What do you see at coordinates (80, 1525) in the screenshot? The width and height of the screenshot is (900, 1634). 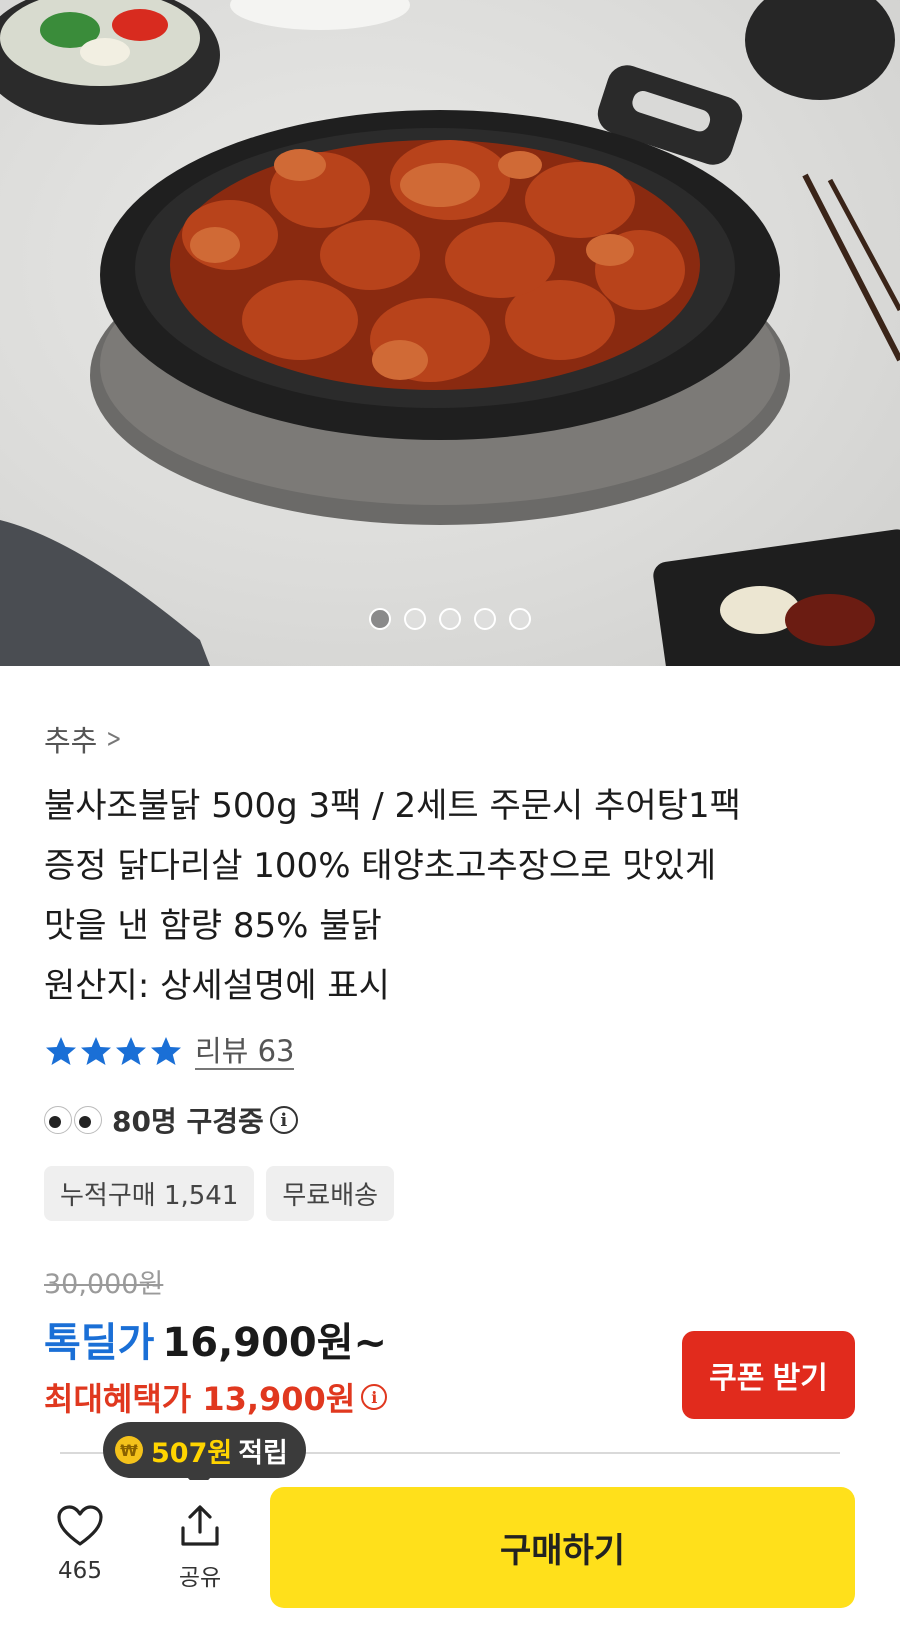 I see `heart-icon` at bounding box center [80, 1525].